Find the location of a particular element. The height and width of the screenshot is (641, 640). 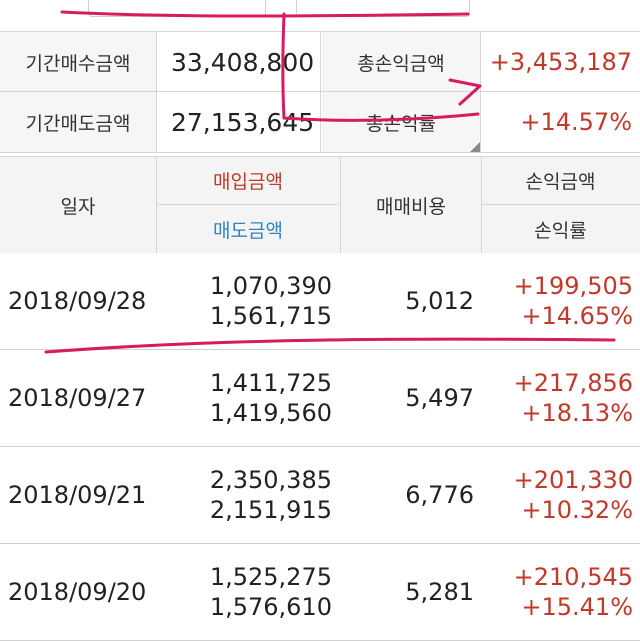

top-toolbar is located at coordinates (320, 15).